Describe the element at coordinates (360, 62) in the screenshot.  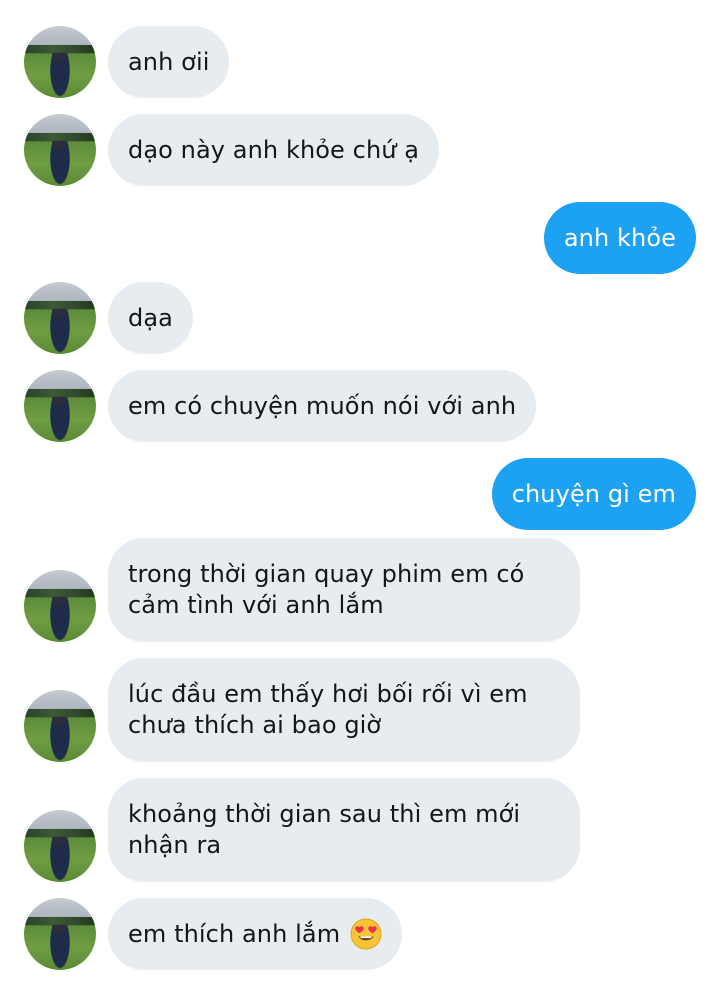
I see `message-row-incoming: anh ơii` at that location.